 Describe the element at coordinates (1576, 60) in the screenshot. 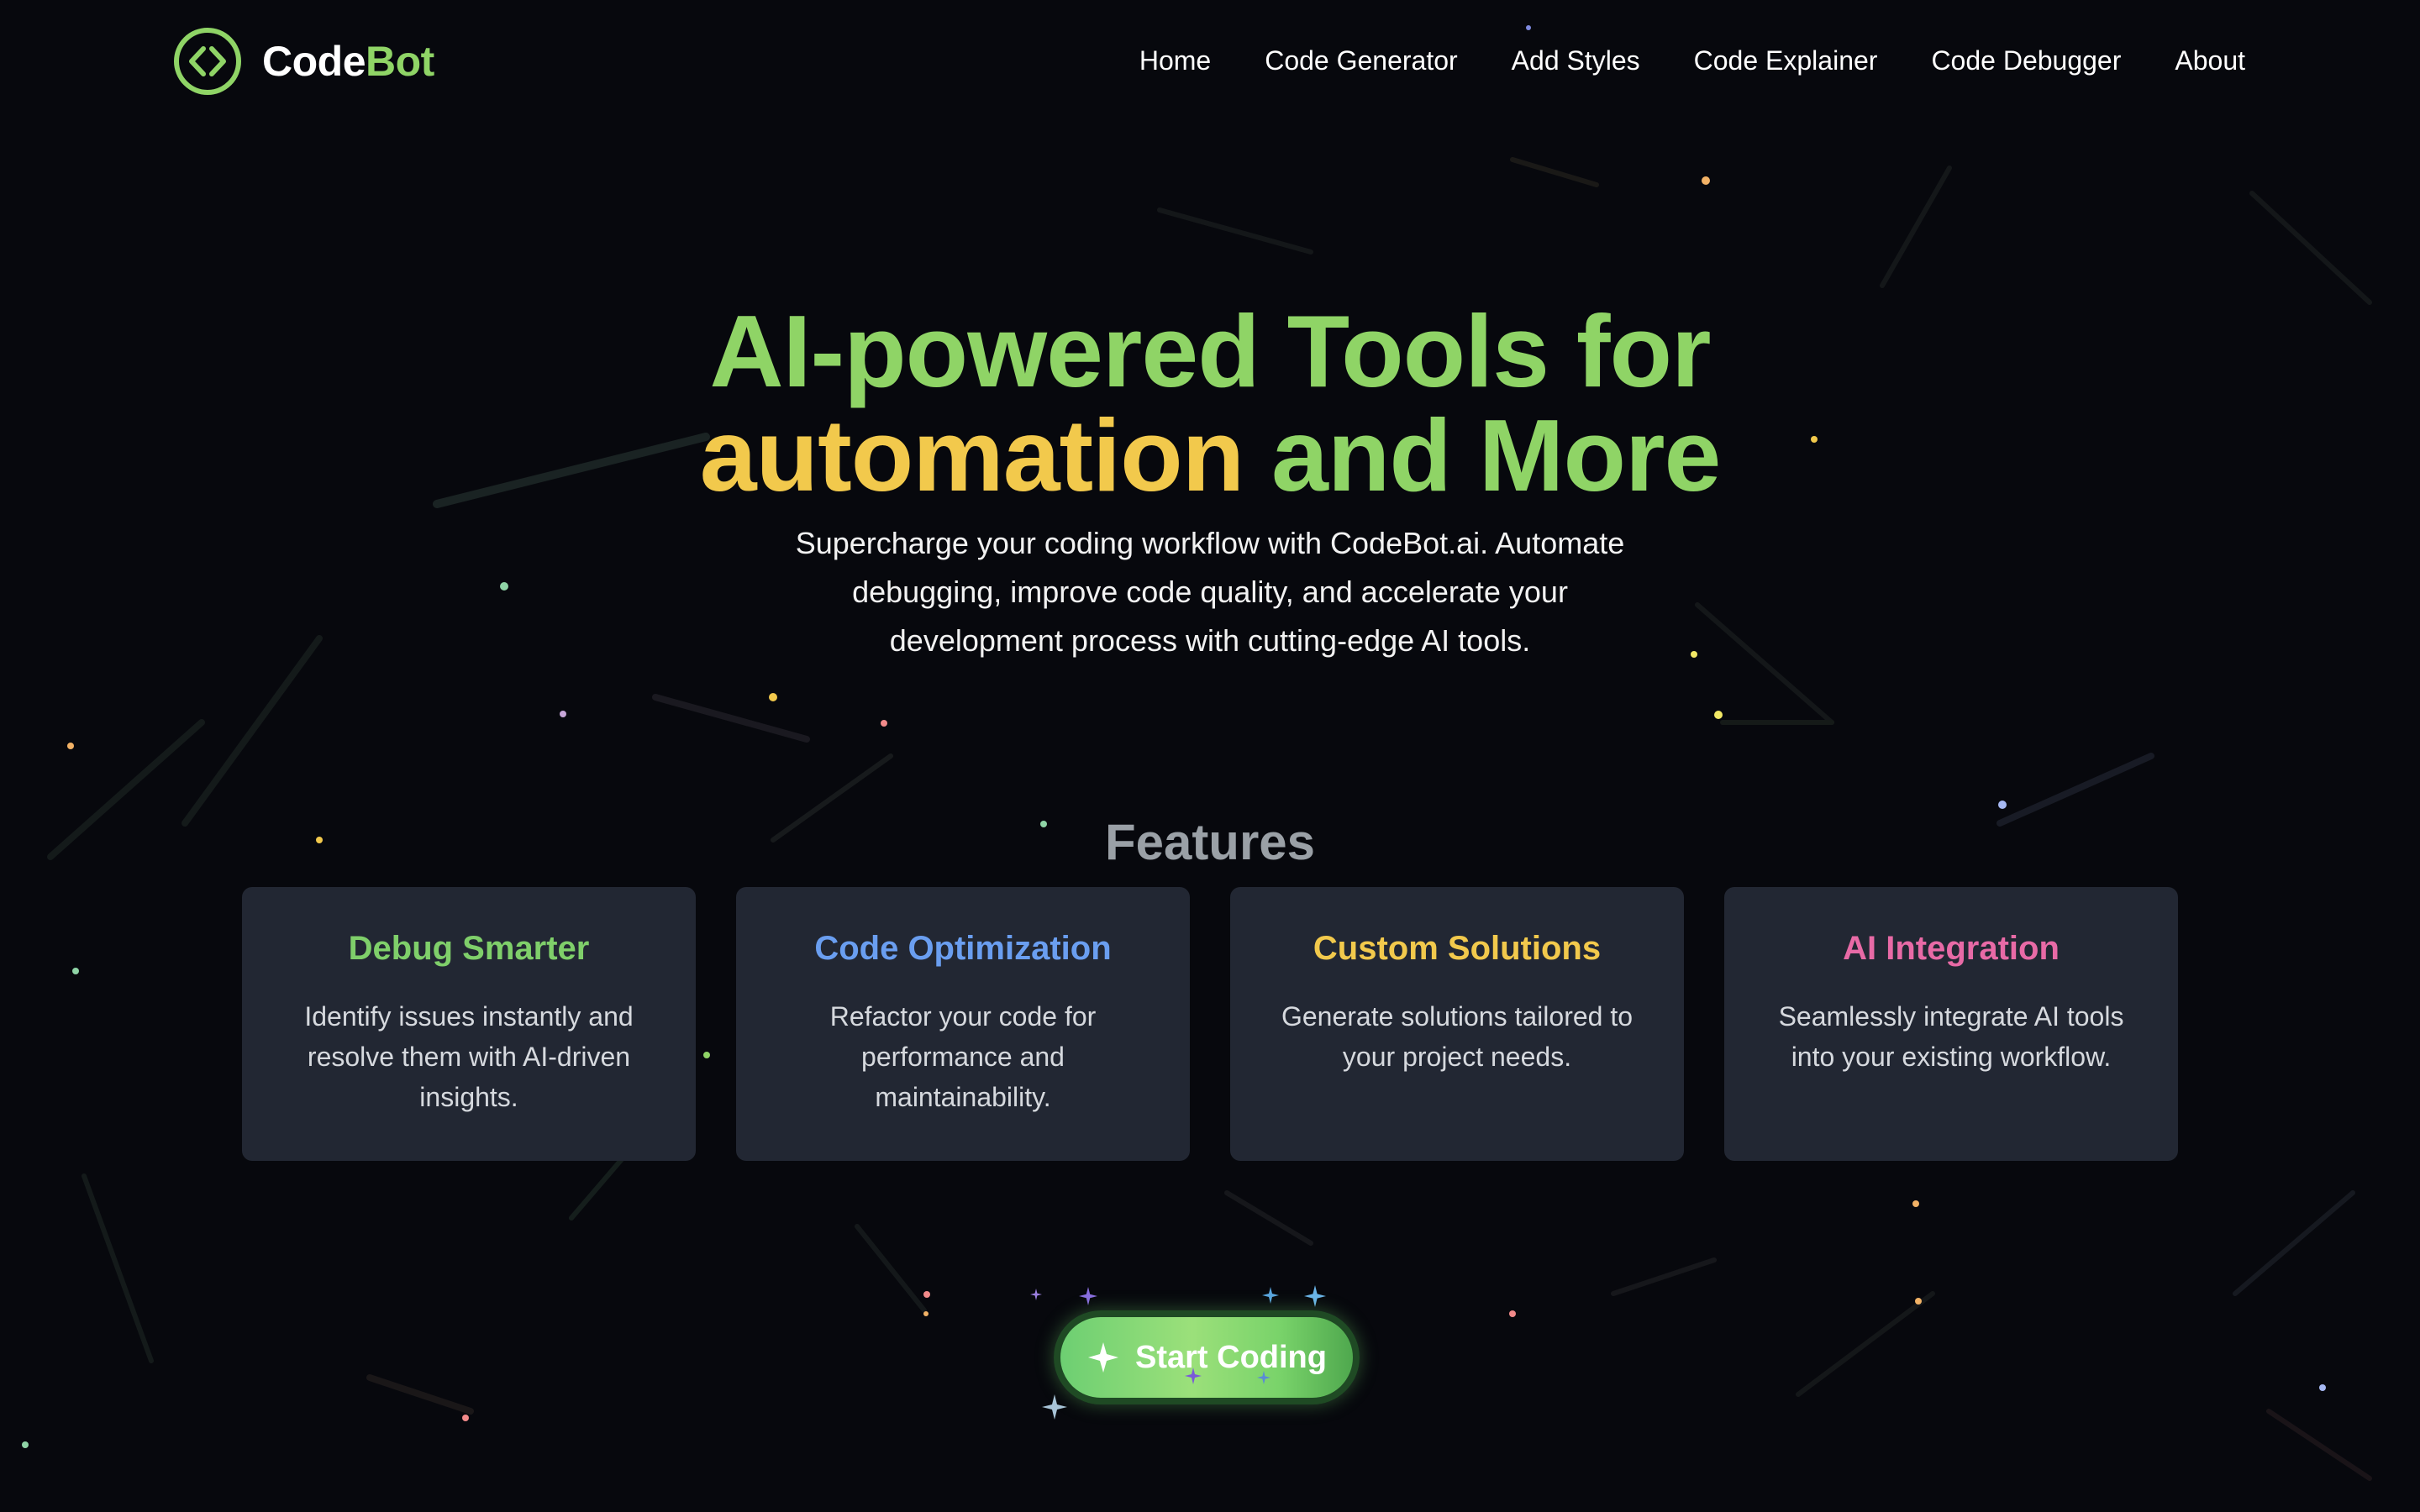

I see `nav-link-add-styles: Add Styles` at that location.